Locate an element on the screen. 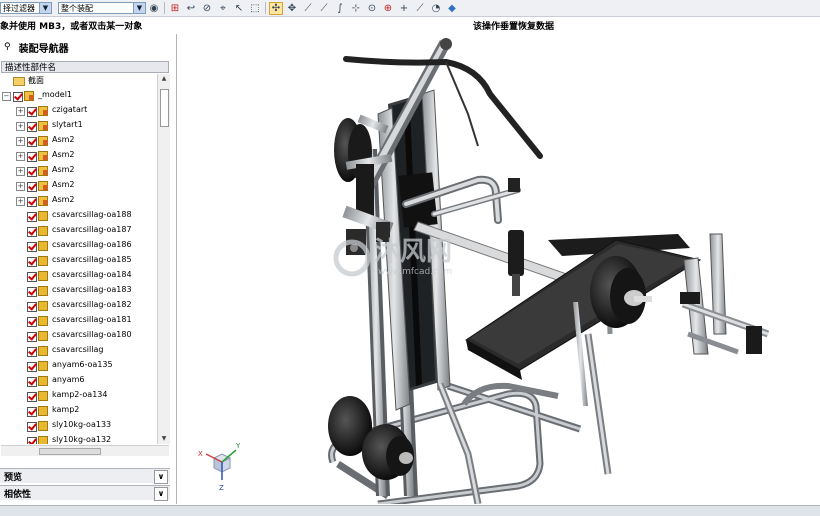  scroll-down-icon: ▼ is located at coordinates (164, 439).